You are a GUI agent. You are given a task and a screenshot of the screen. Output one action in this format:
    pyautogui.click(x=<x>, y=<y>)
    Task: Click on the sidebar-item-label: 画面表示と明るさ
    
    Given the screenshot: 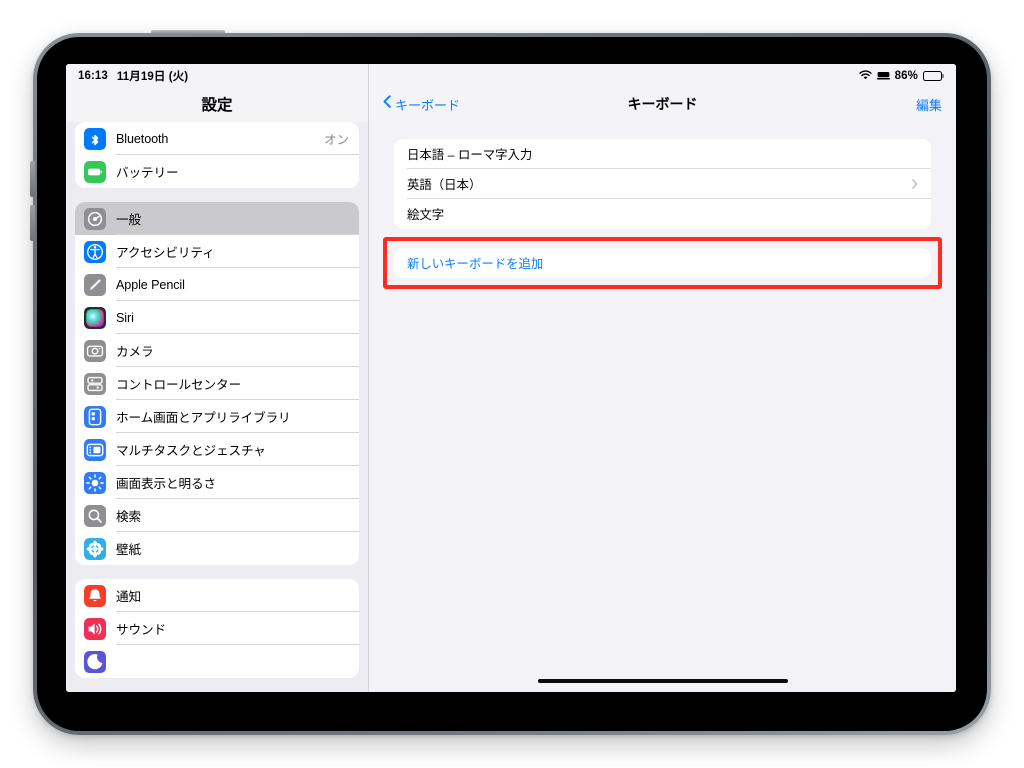 What is the action you would take?
    pyautogui.click(x=166, y=484)
    